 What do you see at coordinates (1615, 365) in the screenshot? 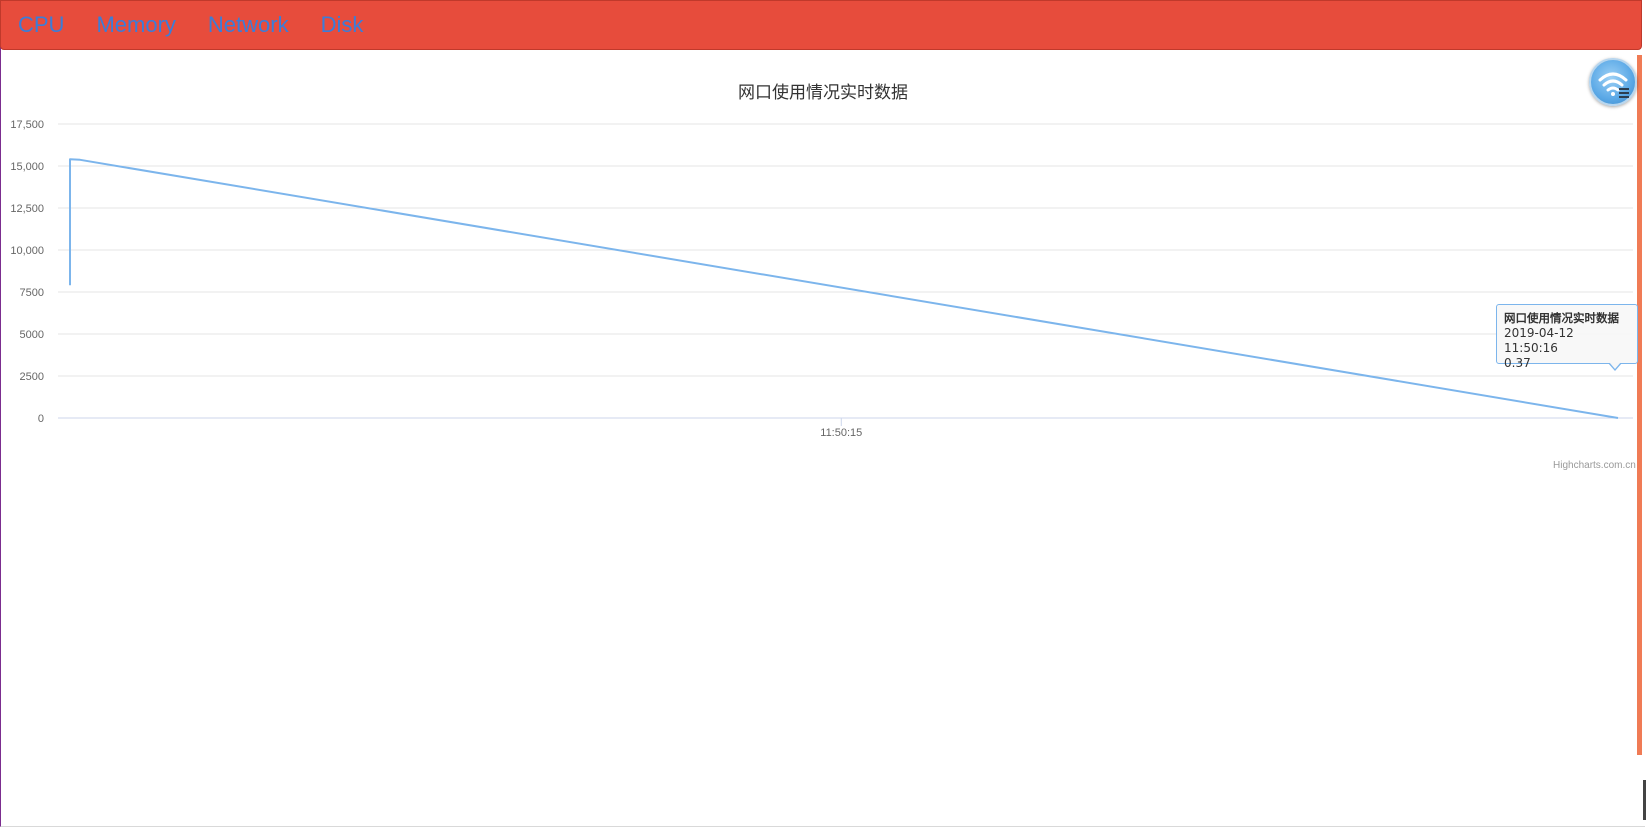
I see `tooltip-arrow-inner` at bounding box center [1615, 365].